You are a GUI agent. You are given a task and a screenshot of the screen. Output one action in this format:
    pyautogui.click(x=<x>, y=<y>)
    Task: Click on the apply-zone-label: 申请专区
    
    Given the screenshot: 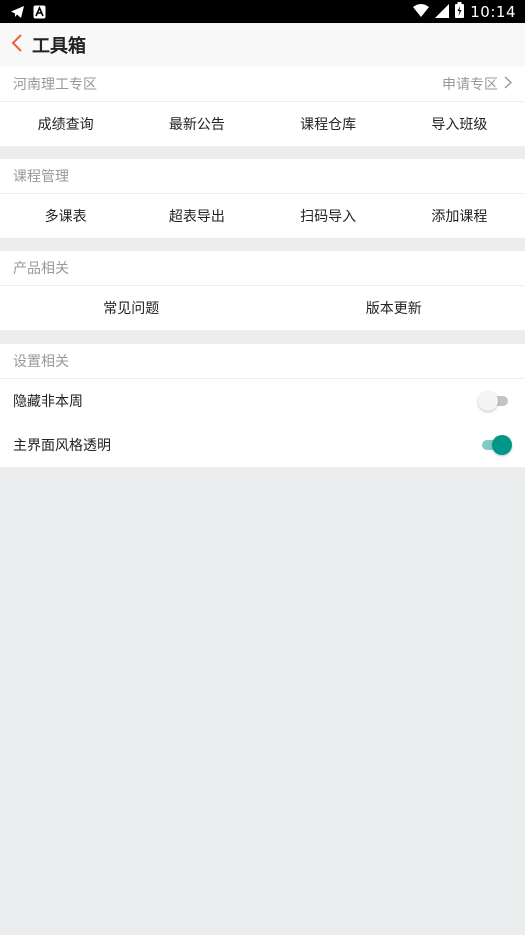 What is the action you would take?
    pyautogui.click(x=470, y=85)
    